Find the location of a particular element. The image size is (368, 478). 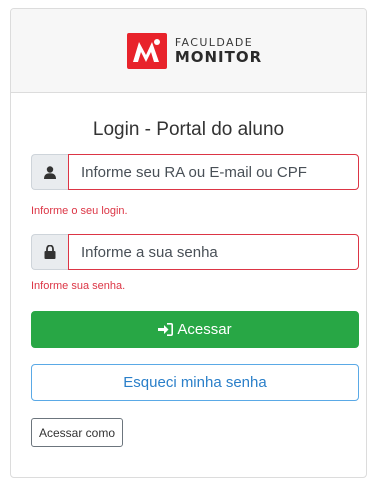

login-input is located at coordinates (213, 172).